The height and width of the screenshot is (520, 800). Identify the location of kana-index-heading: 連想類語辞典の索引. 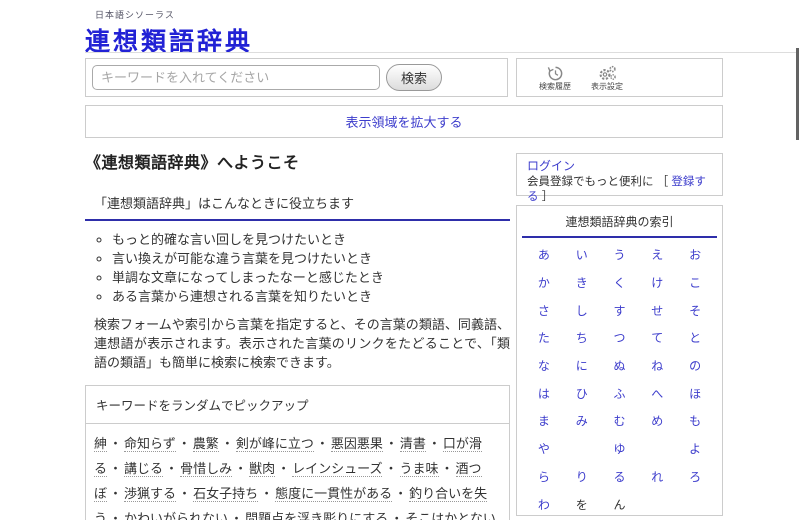
(619, 222).